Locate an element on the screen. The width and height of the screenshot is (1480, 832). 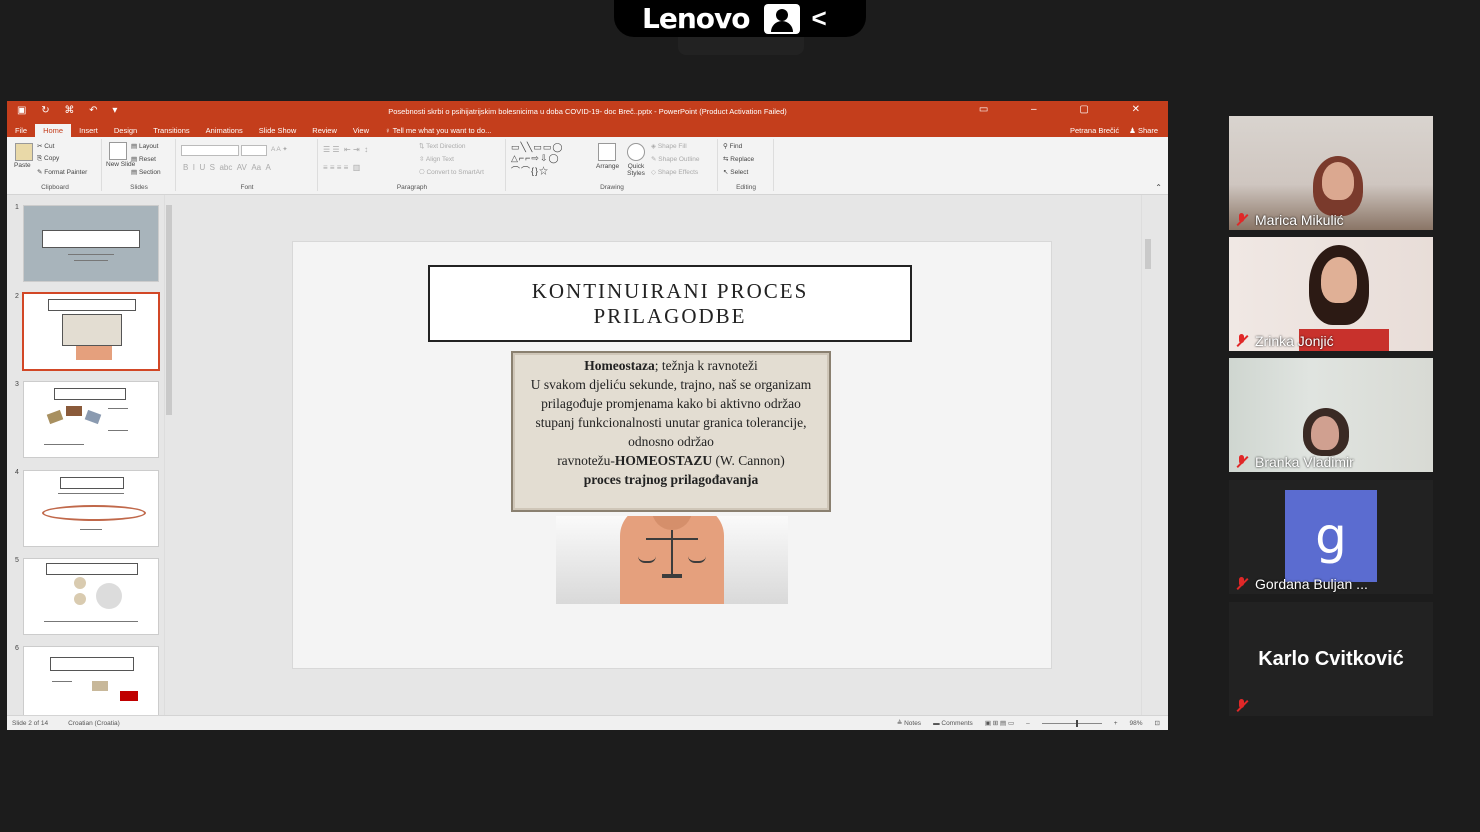
tab-insert: Insert is located at coordinates (88, 131).